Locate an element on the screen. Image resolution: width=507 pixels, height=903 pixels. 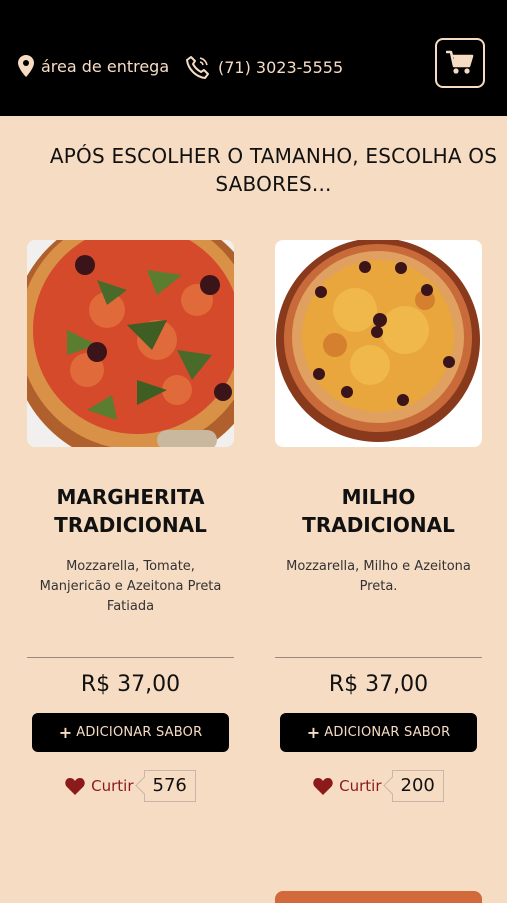
cart-button is located at coordinates (460, 63).